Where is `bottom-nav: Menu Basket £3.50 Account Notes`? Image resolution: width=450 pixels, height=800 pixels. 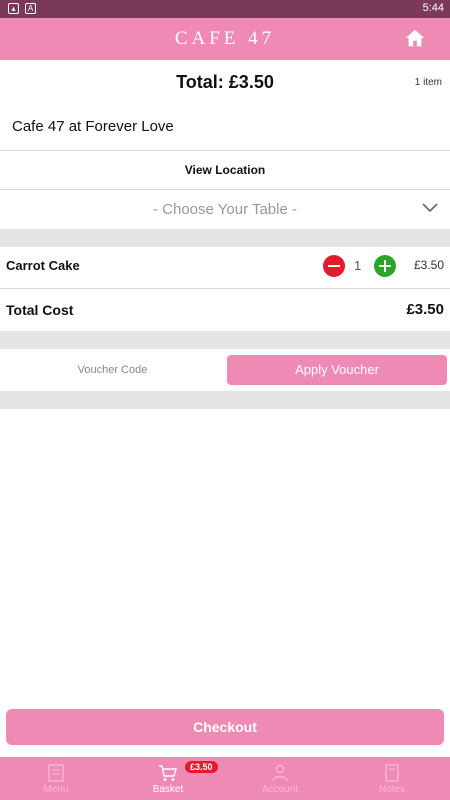 bottom-nav: Menu Basket £3.50 Account Notes is located at coordinates (225, 778).